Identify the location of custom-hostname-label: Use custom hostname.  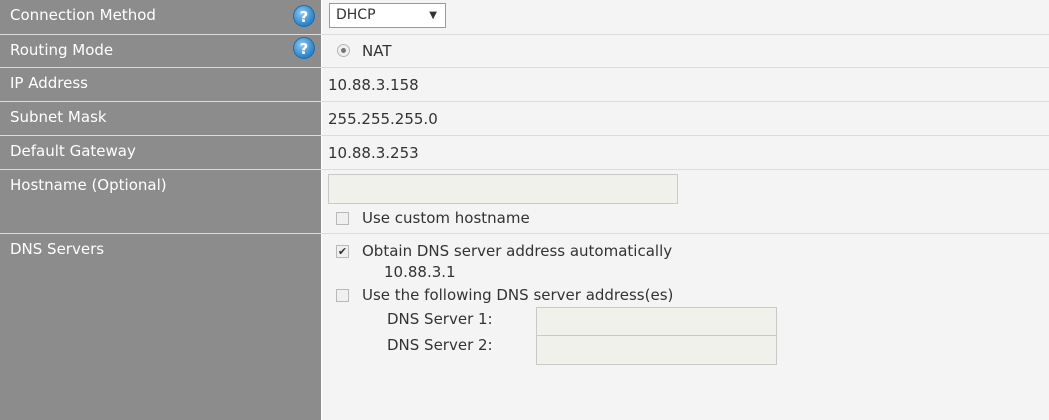
(446, 218).